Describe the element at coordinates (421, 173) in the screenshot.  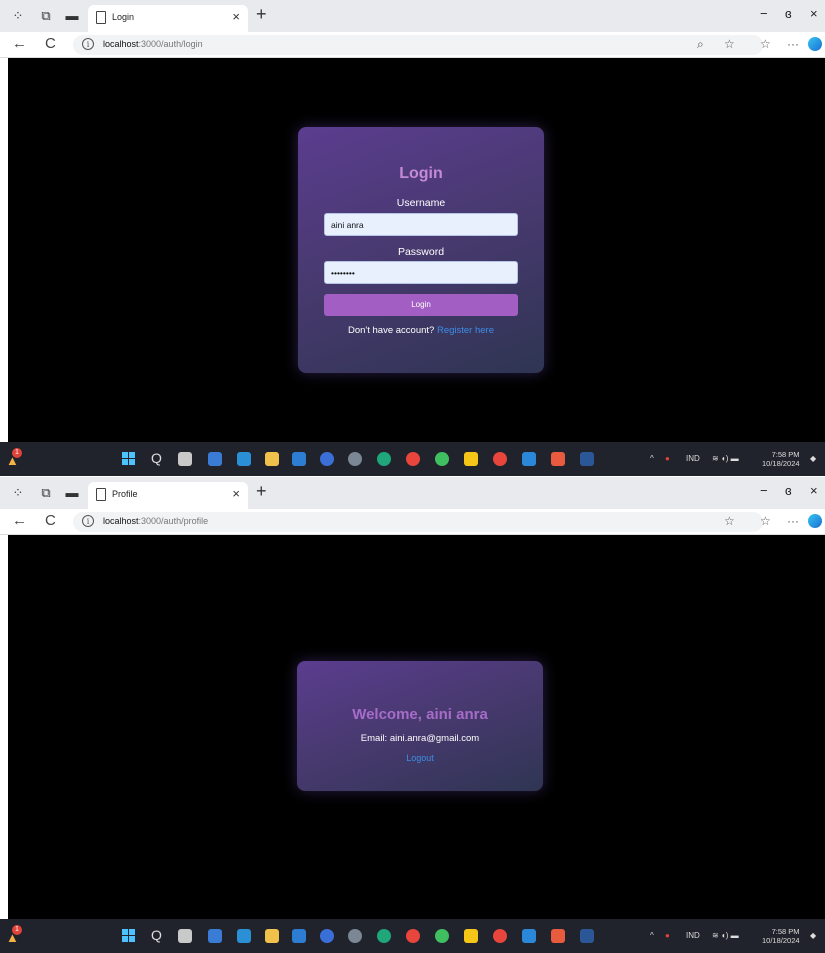
I see `login-heading: Login` at that location.